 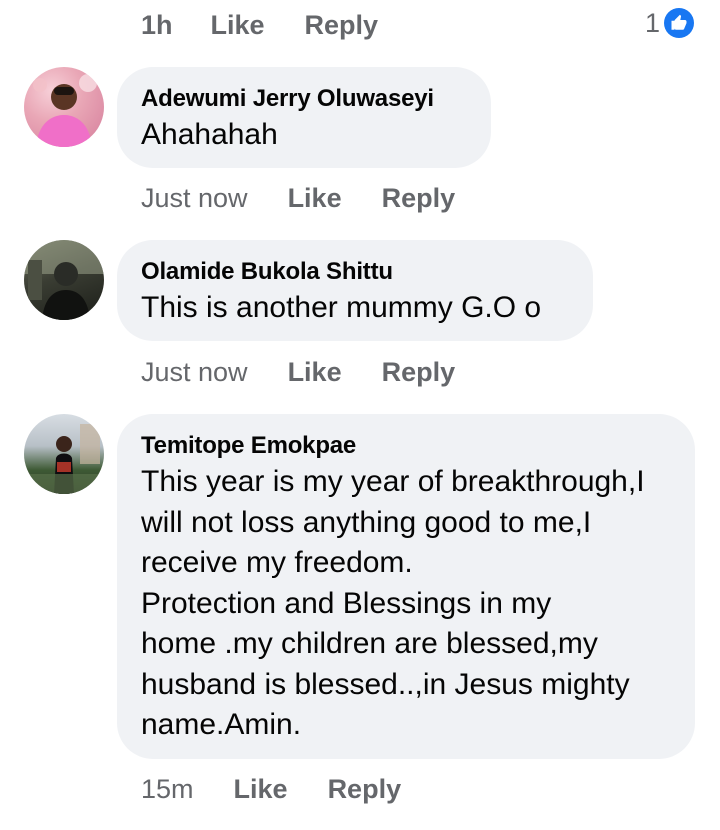 What do you see at coordinates (157, 24) in the screenshot?
I see `comment-timestamp: 1h` at bounding box center [157, 24].